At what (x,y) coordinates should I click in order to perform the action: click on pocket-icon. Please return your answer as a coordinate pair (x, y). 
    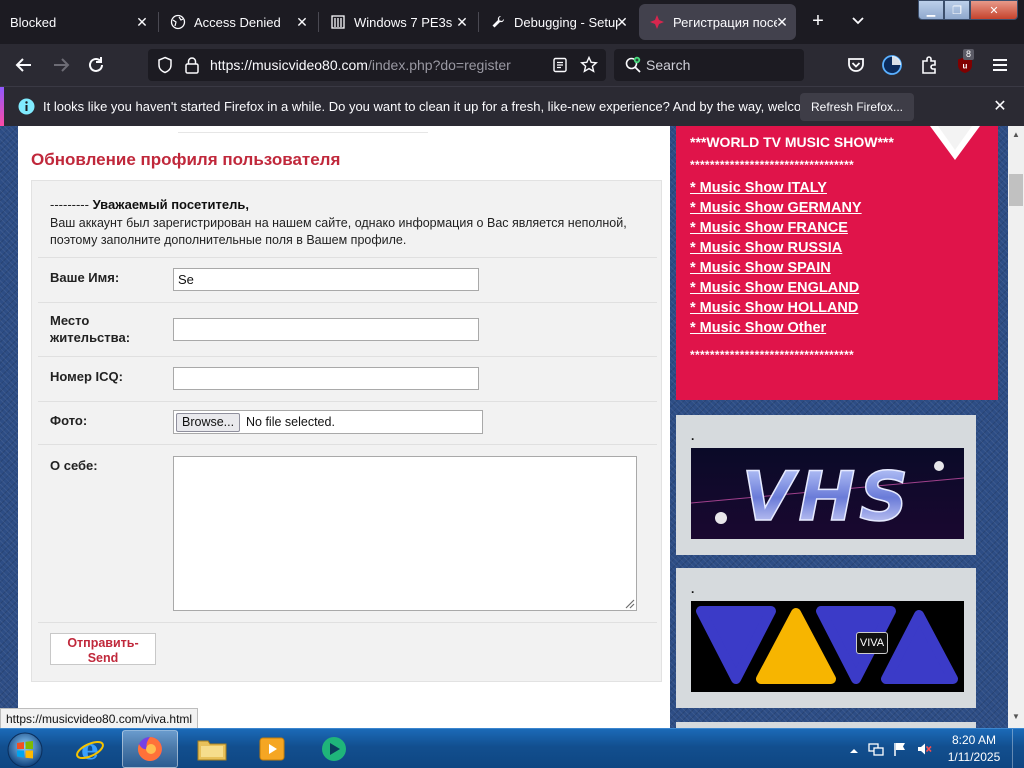
    Looking at the image, I should click on (856, 65).